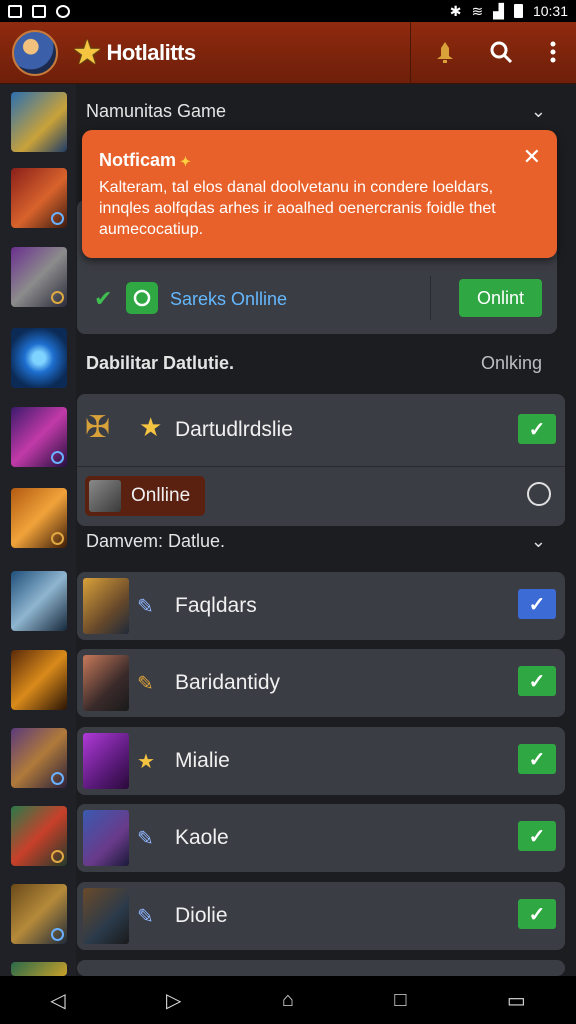 This screenshot has height=1024, width=576. Describe the element at coordinates (228, 682) in the screenshot. I see `item-label: Baridantidy` at that location.